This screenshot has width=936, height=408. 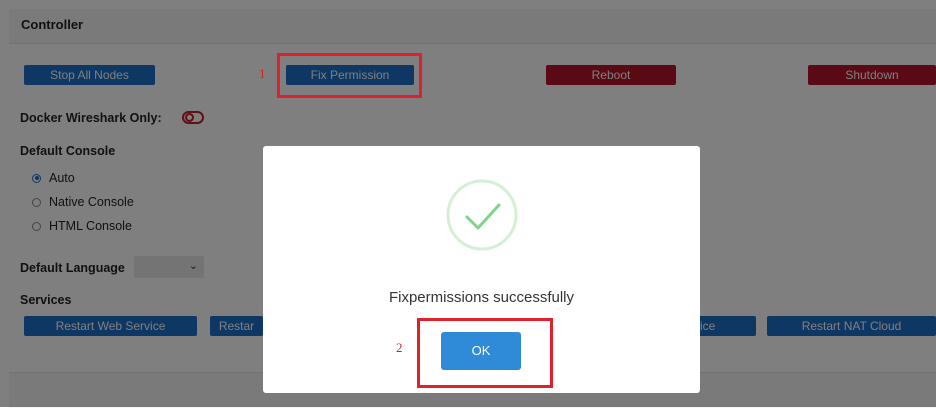 I want to click on check-circle-icon, so click(x=482, y=215).